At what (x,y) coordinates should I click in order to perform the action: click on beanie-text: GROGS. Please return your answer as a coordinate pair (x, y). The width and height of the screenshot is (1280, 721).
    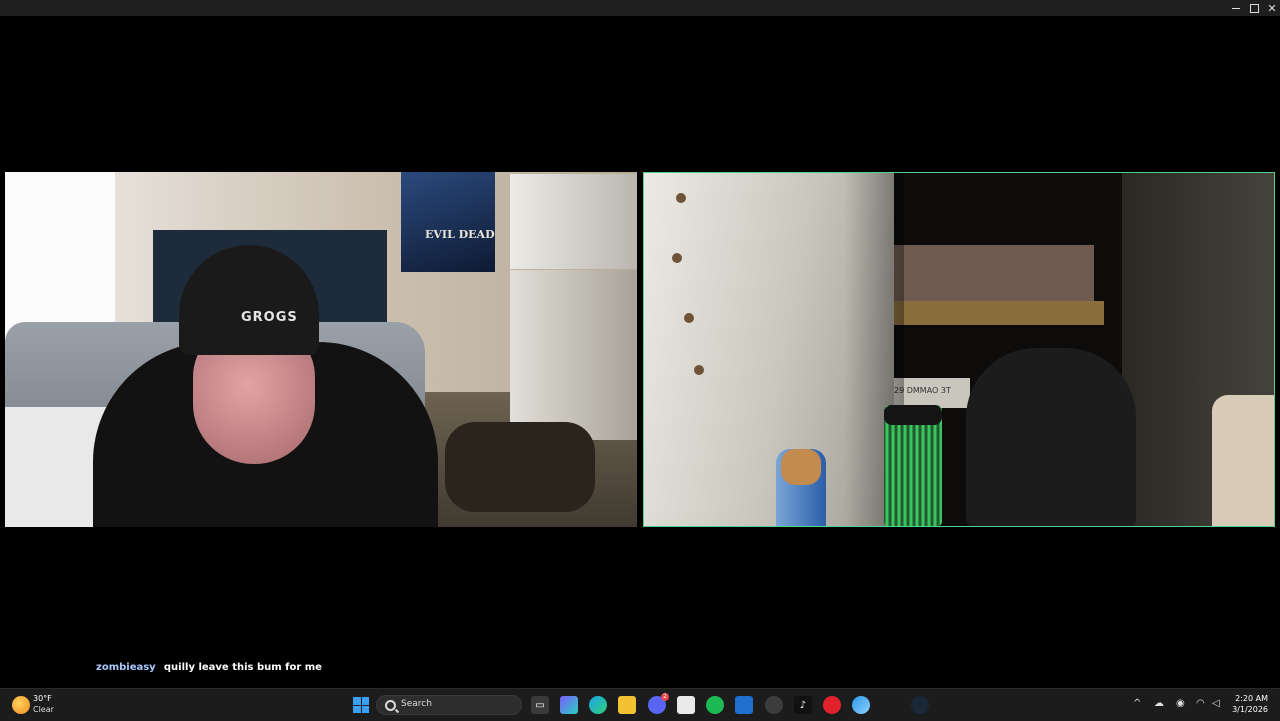
    Looking at the image, I should click on (269, 317).